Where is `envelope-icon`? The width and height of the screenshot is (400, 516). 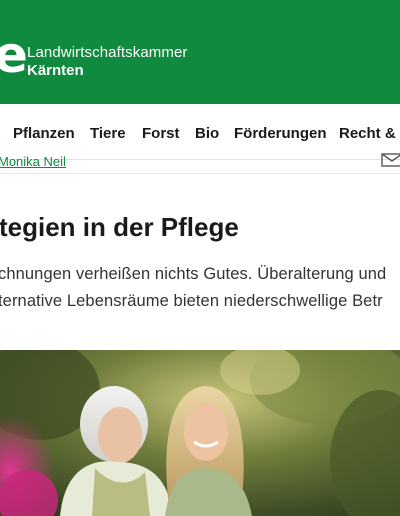
envelope-icon is located at coordinates (390, 160).